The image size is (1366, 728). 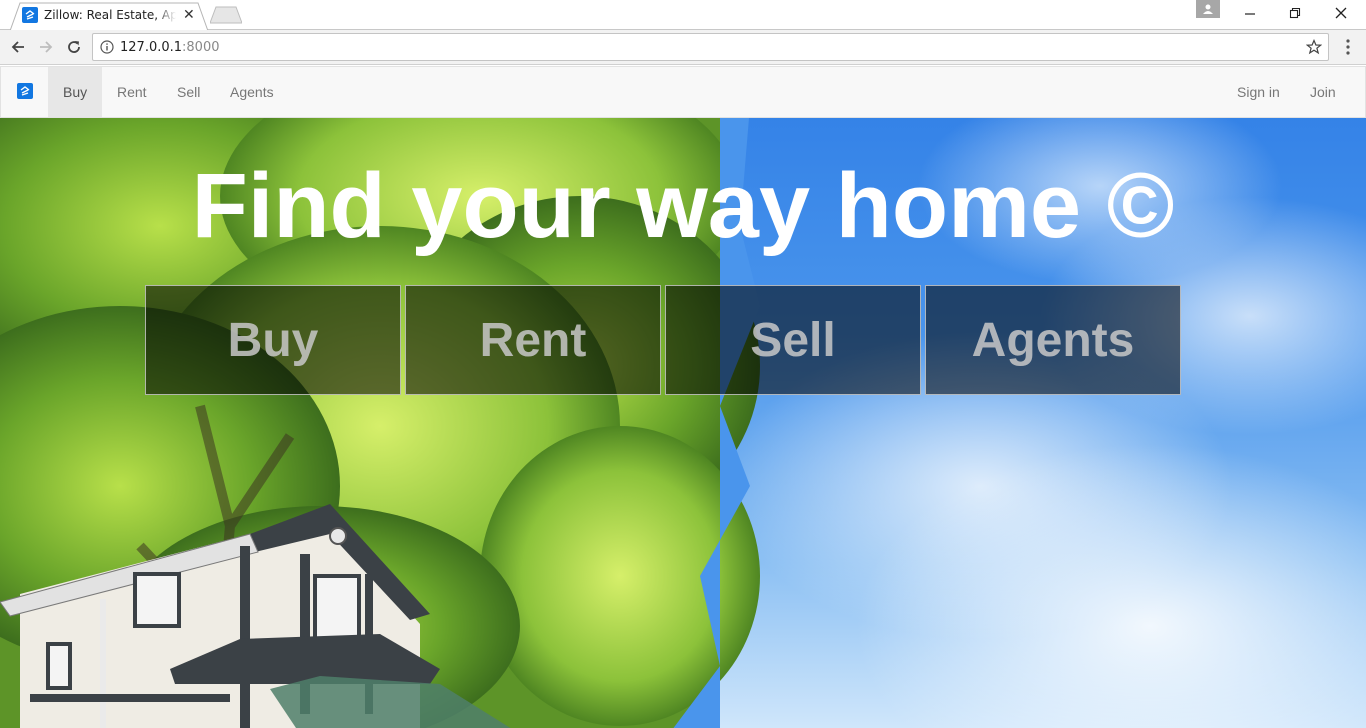 I want to click on user-icon, so click(x=1208, y=9).